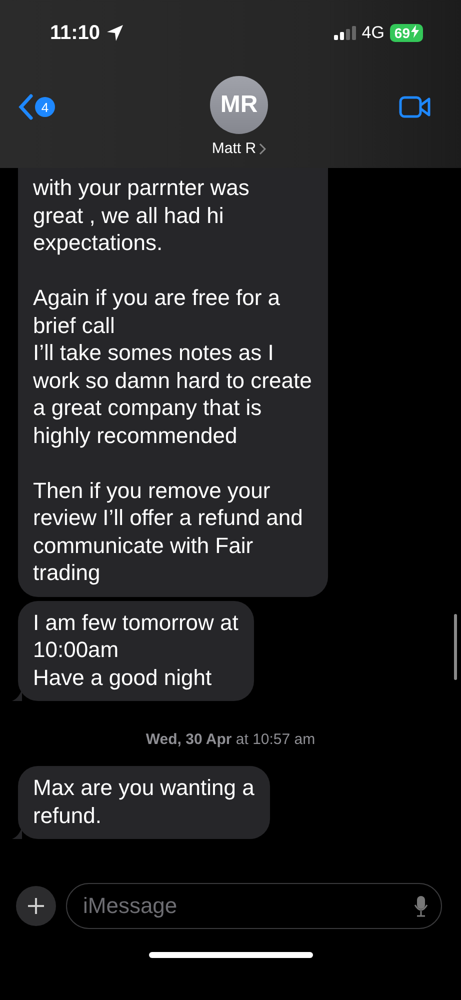 This screenshot has width=461, height=1000. Describe the element at coordinates (254, 906) in the screenshot. I see `message-field: iMessage` at that location.